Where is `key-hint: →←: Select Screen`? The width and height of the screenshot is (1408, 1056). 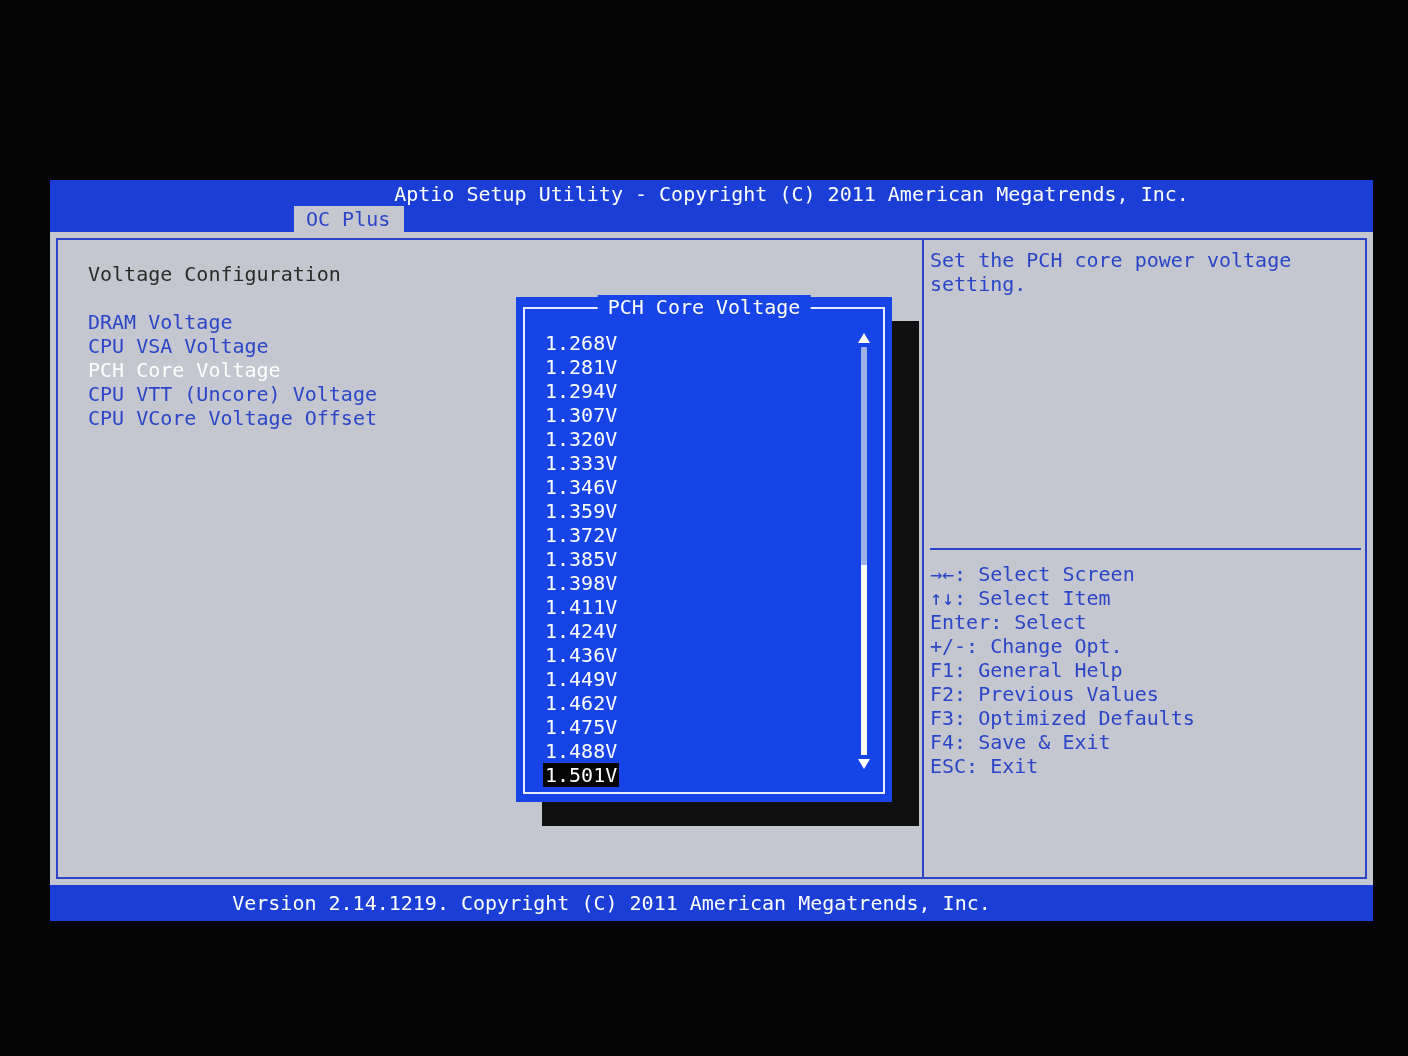 key-hint: →←: Select Screen is located at coordinates (1032, 574).